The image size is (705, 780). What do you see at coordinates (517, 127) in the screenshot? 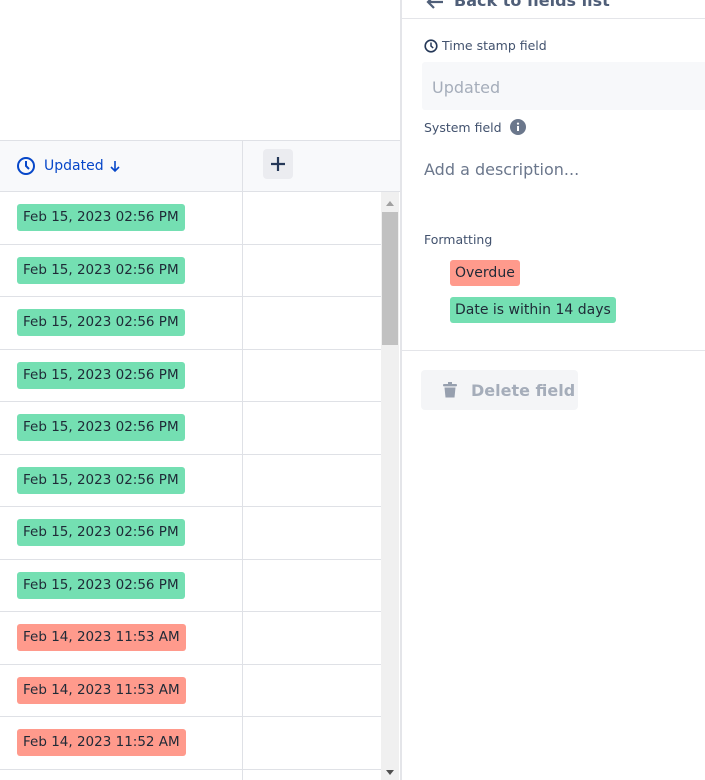
I see `info-icon` at bounding box center [517, 127].